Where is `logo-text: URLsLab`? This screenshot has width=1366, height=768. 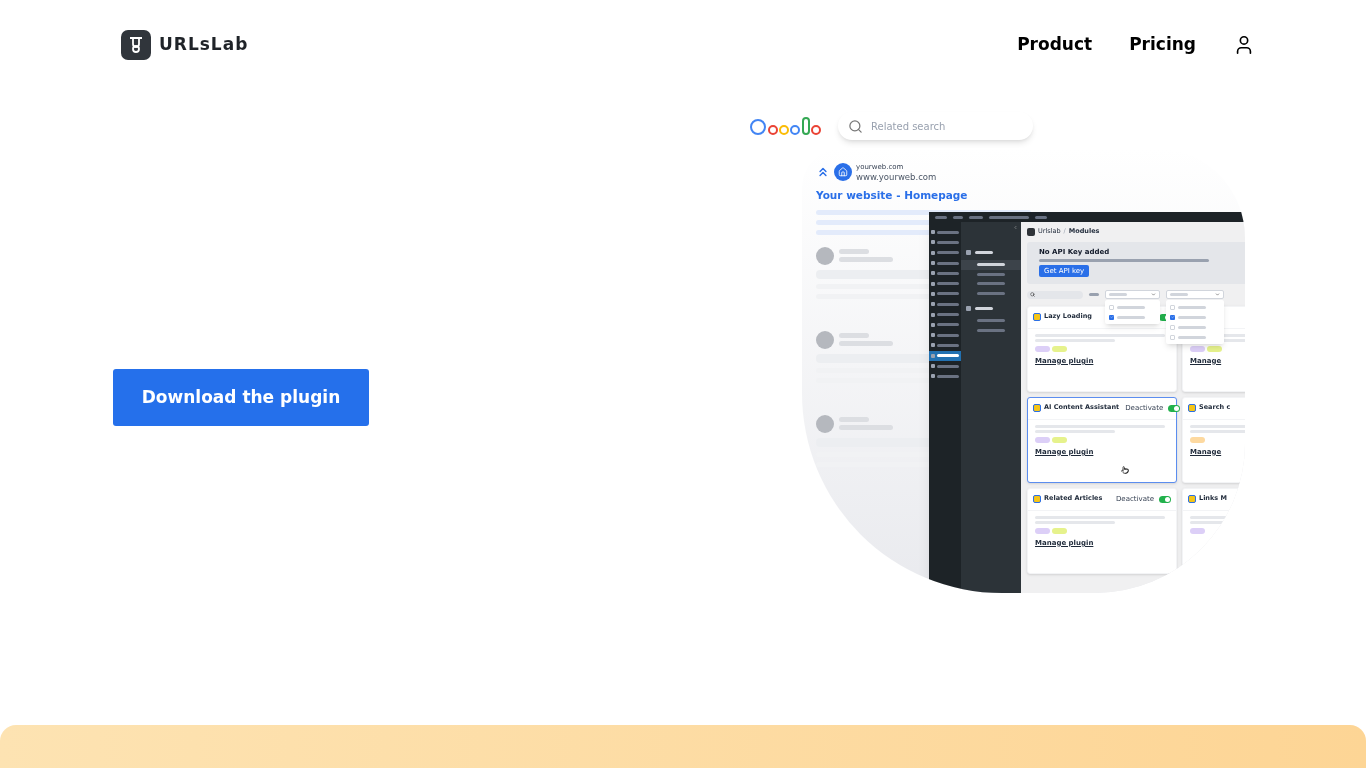 logo-text: URLsLab is located at coordinates (204, 45).